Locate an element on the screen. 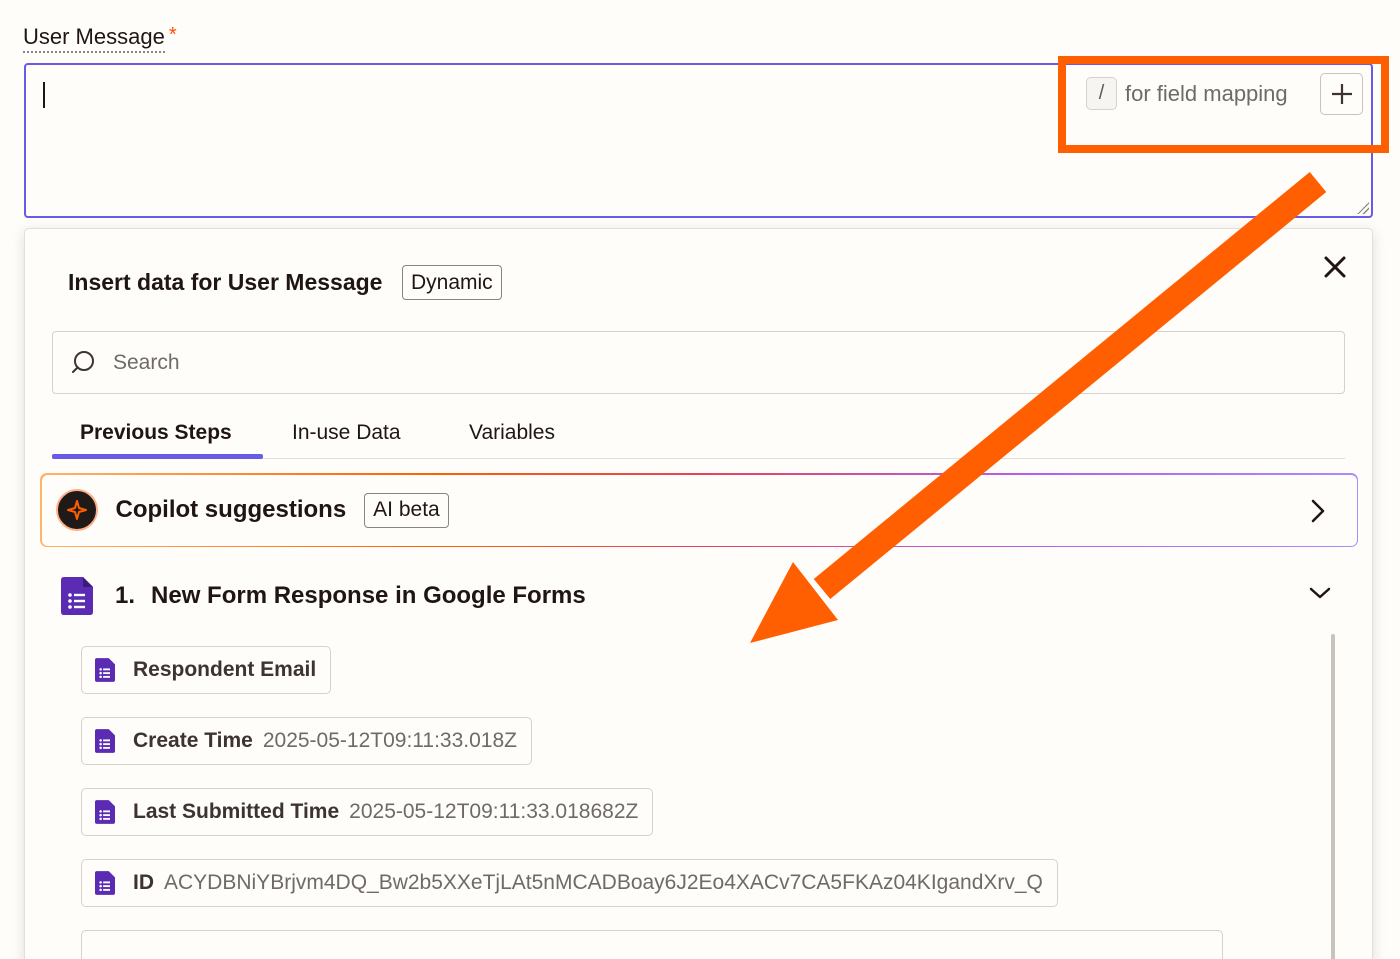  tab-previous-steps: Previous Steps is located at coordinates (156, 433).